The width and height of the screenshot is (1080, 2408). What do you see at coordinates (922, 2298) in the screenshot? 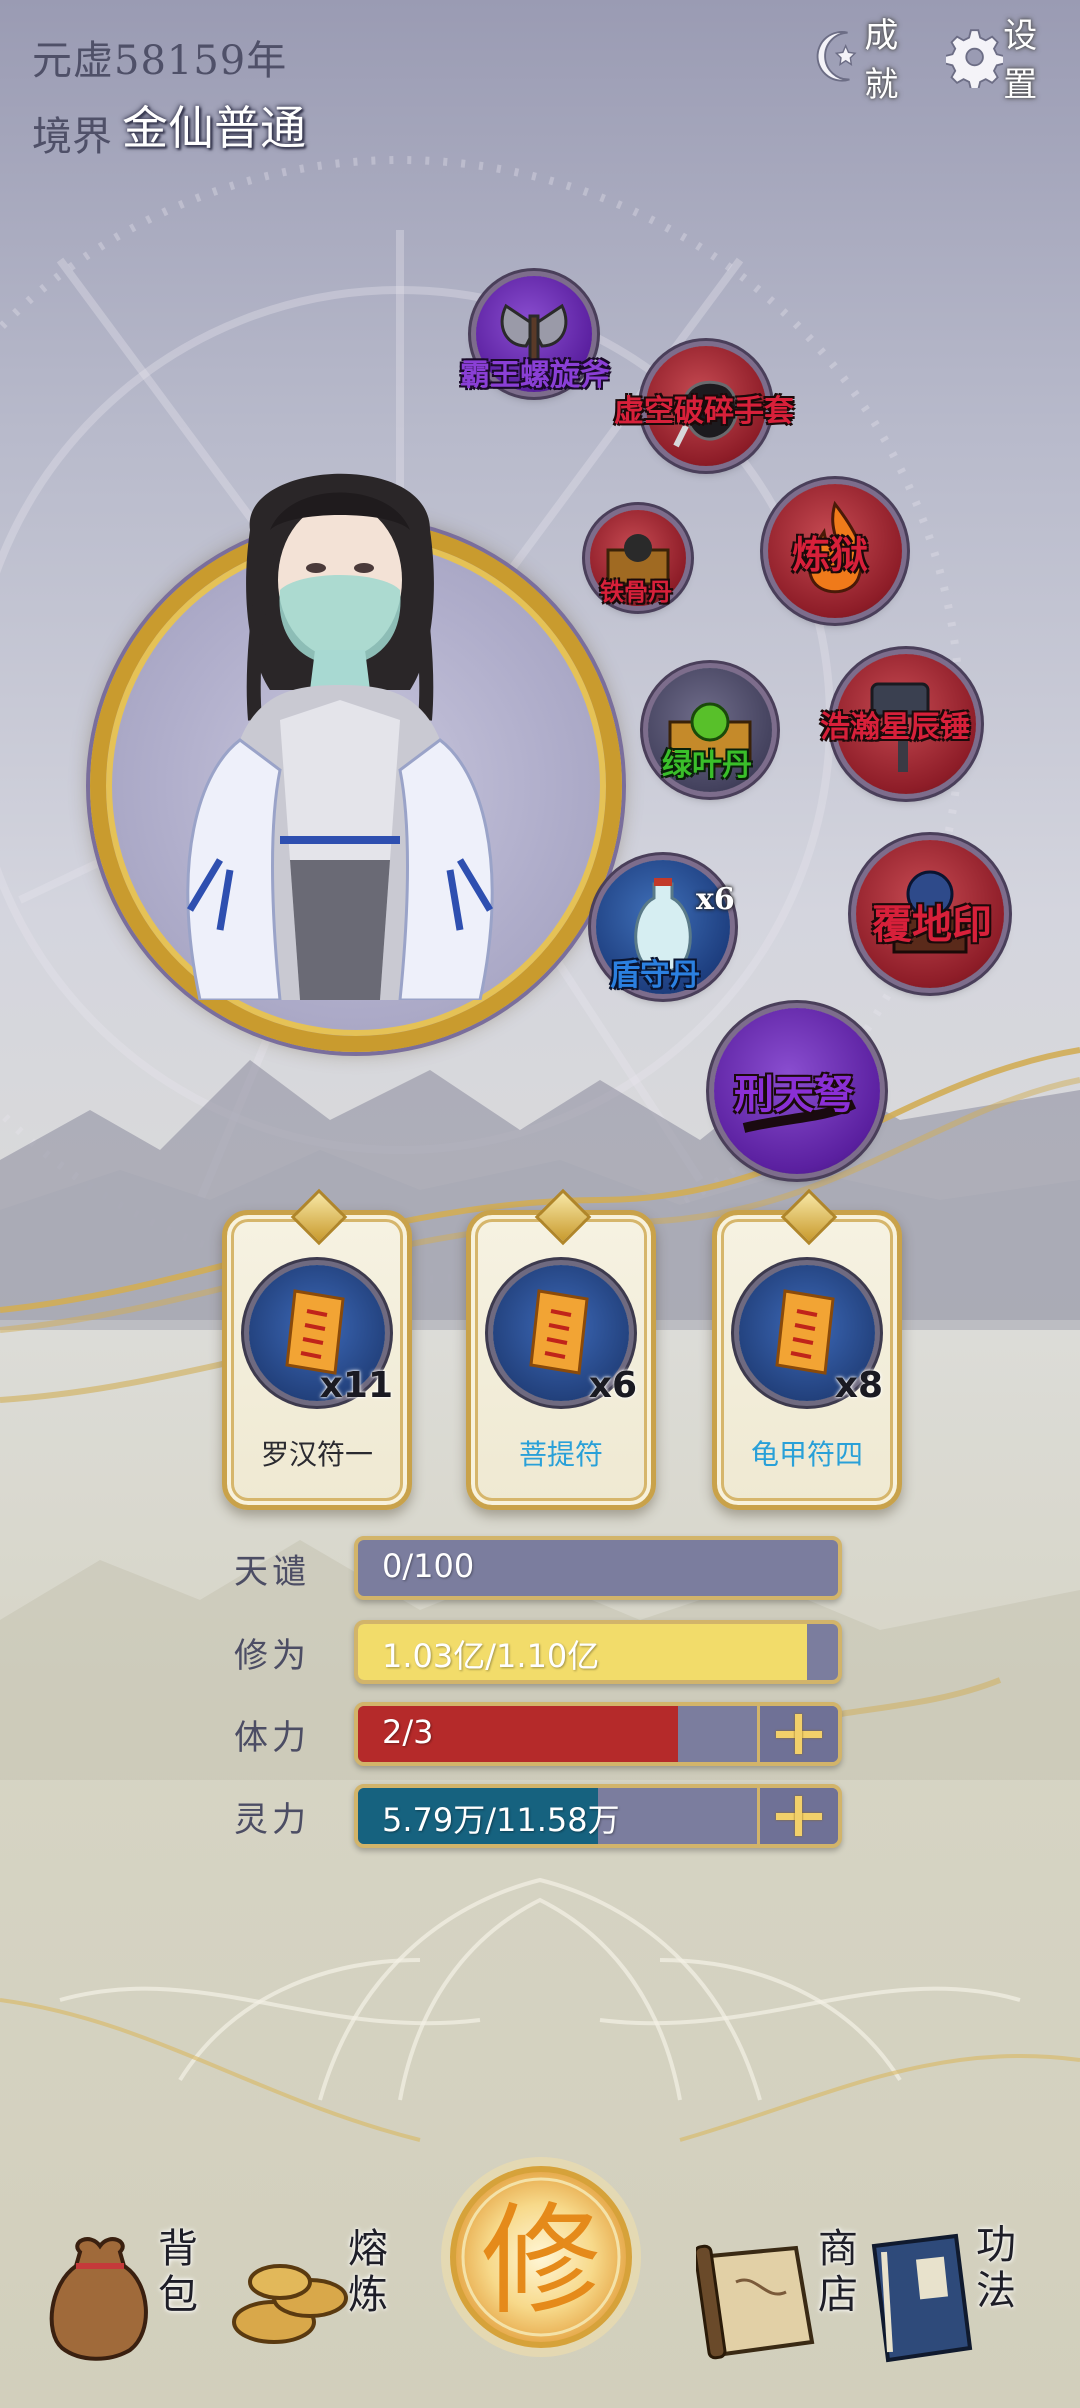
I see `book-icon` at bounding box center [922, 2298].